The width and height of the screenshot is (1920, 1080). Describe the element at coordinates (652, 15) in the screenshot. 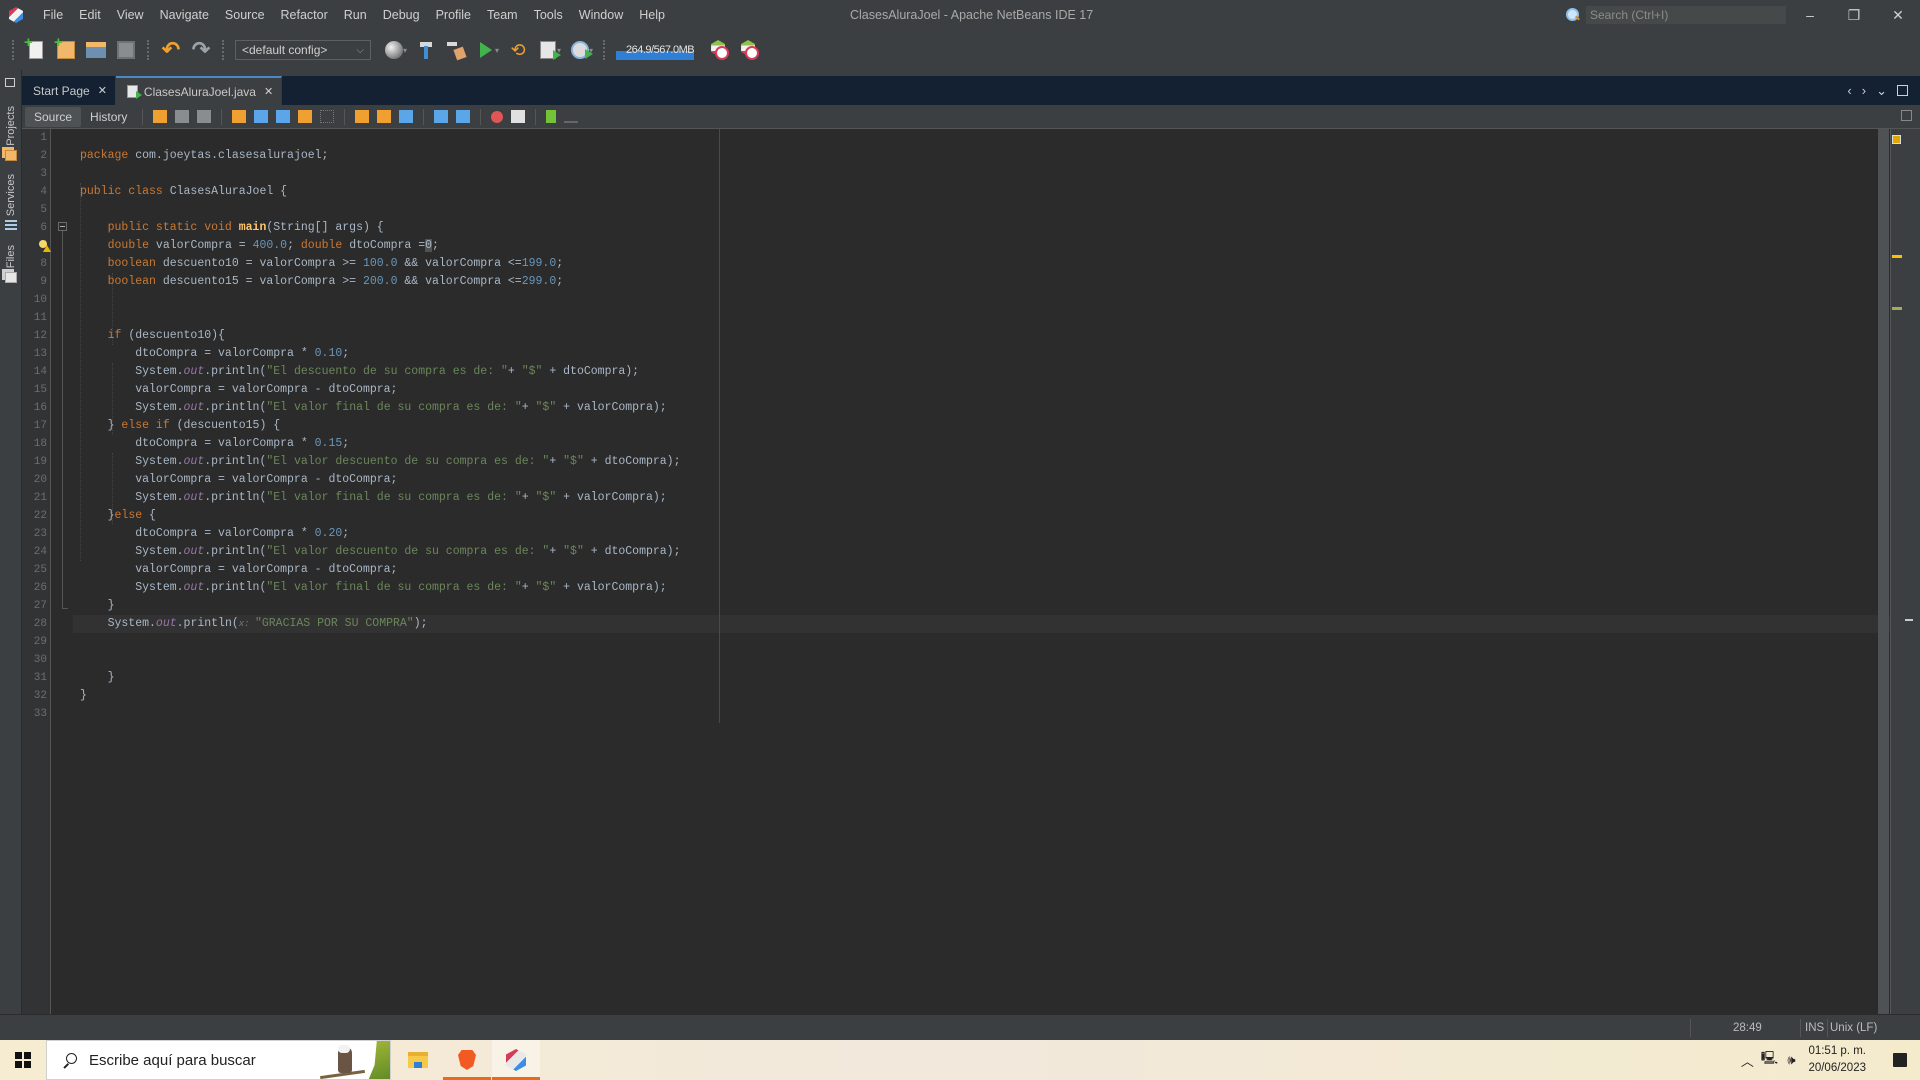

I see `menu-help: Help` at that location.